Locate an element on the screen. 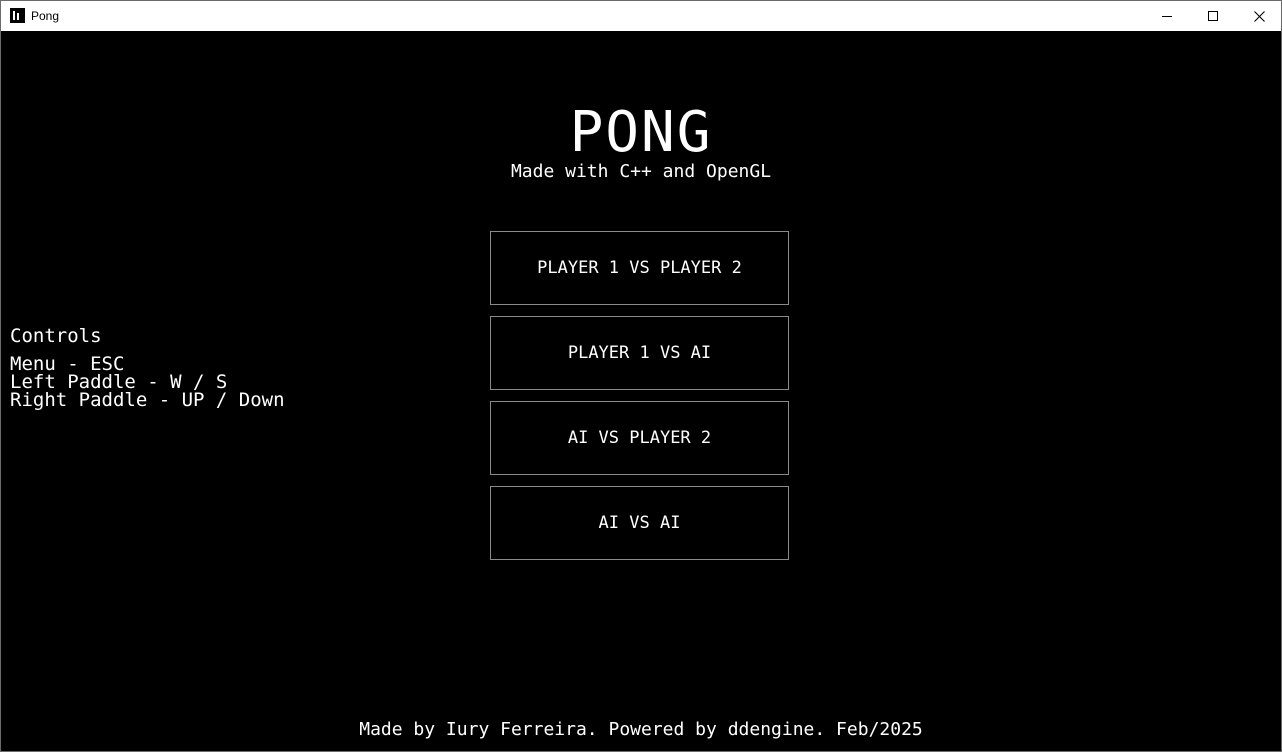 Image resolution: width=1282 pixels, height=752 pixels. maximize-button is located at coordinates (1213, 16).